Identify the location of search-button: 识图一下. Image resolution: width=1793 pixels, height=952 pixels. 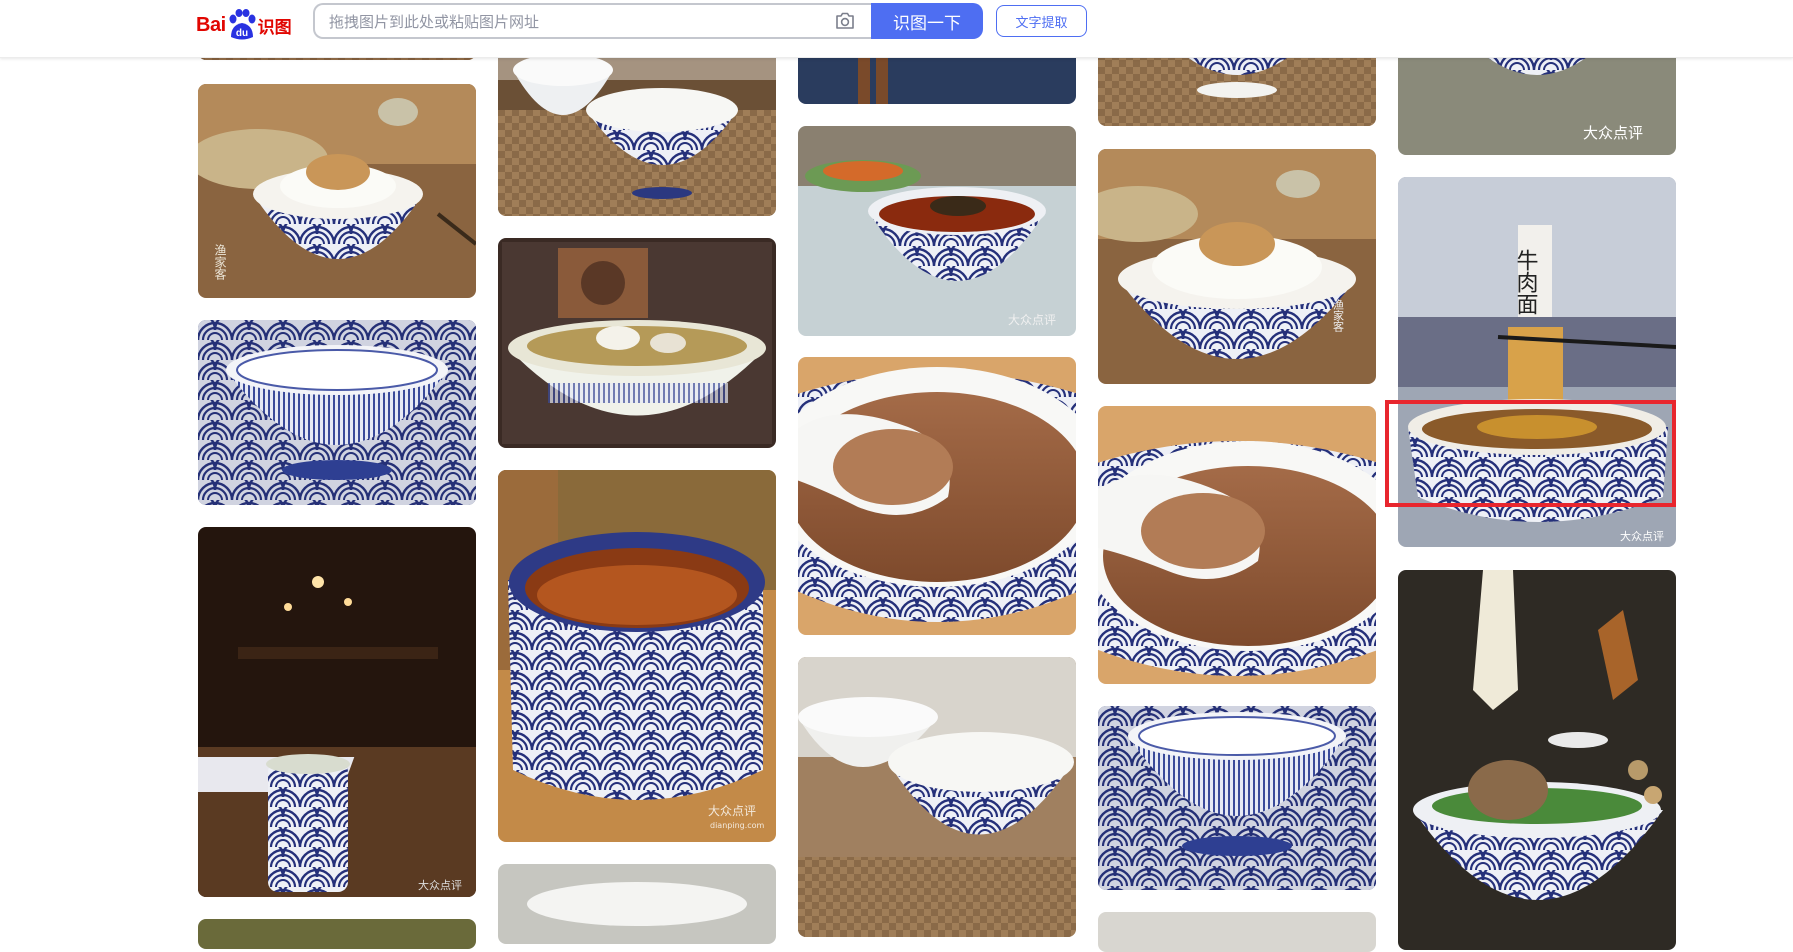
(927, 21).